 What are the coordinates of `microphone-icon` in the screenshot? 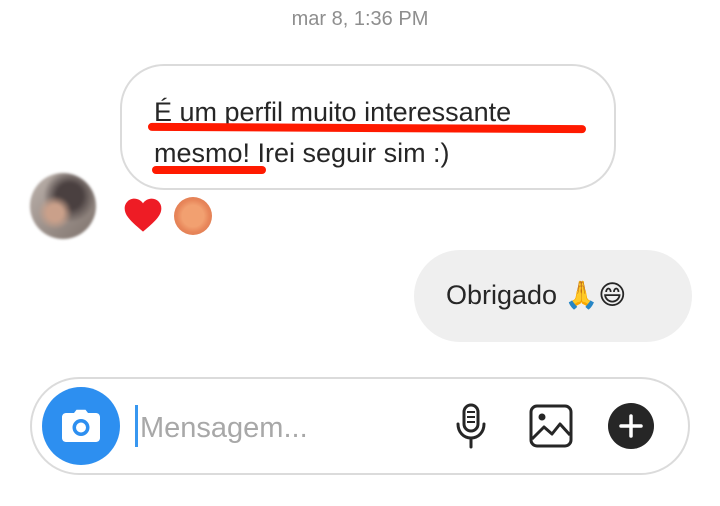 It's located at (471, 426).